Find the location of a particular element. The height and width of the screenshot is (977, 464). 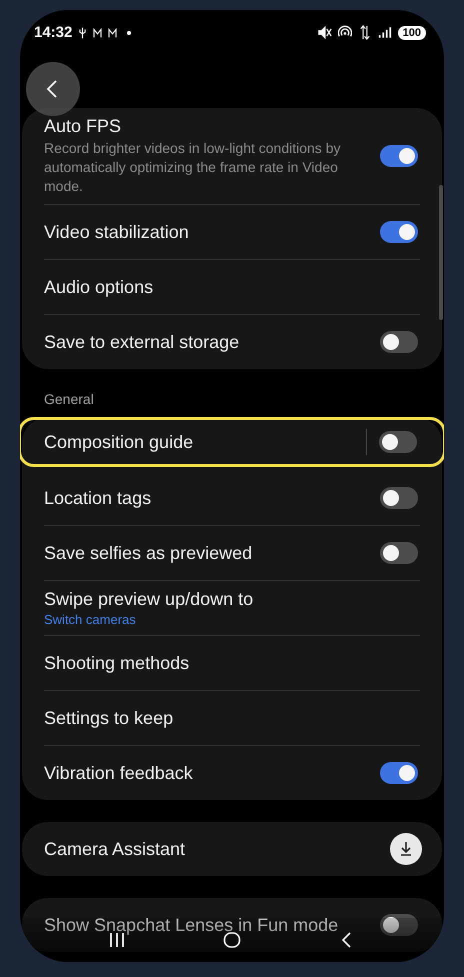

row-title: Save to external storage is located at coordinates (142, 342).